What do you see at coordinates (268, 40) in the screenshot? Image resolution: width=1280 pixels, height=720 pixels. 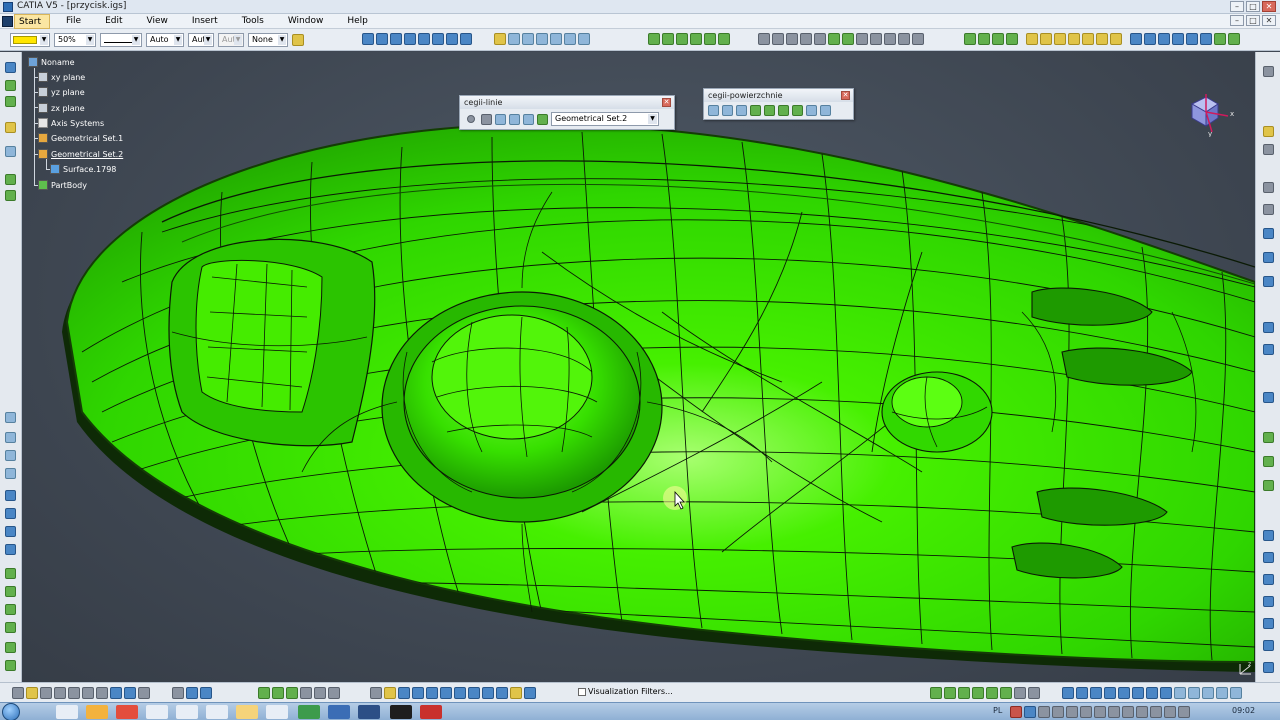 I see `layer-combo: None ▼` at bounding box center [268, 40].